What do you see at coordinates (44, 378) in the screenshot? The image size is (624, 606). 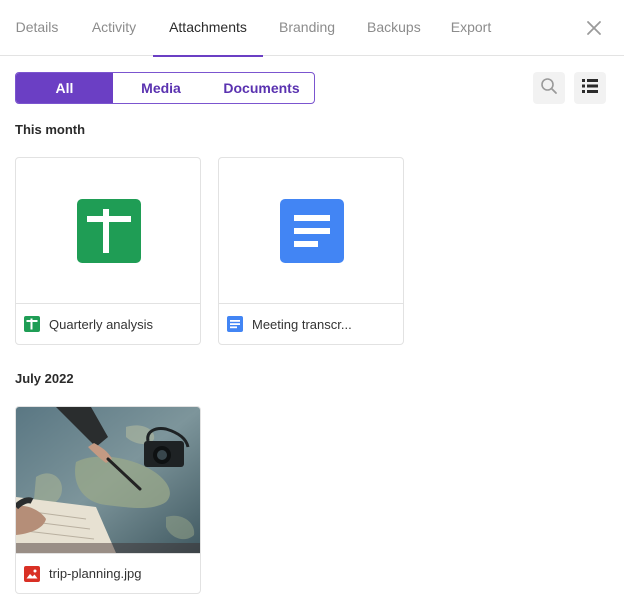 I see `section-title-july-2022: July 2022` at bounding box center [44, 378].